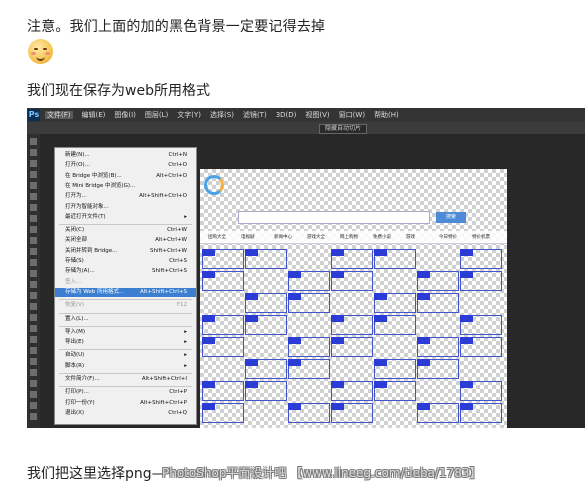 The height and width of the screenshot is (490, 585). What do you see at coordinates (163, 291) in the screenshot?
I see `menu-item-shortcut: Alt+Shift+Ctrl+S` at bounding box center [163, 291].